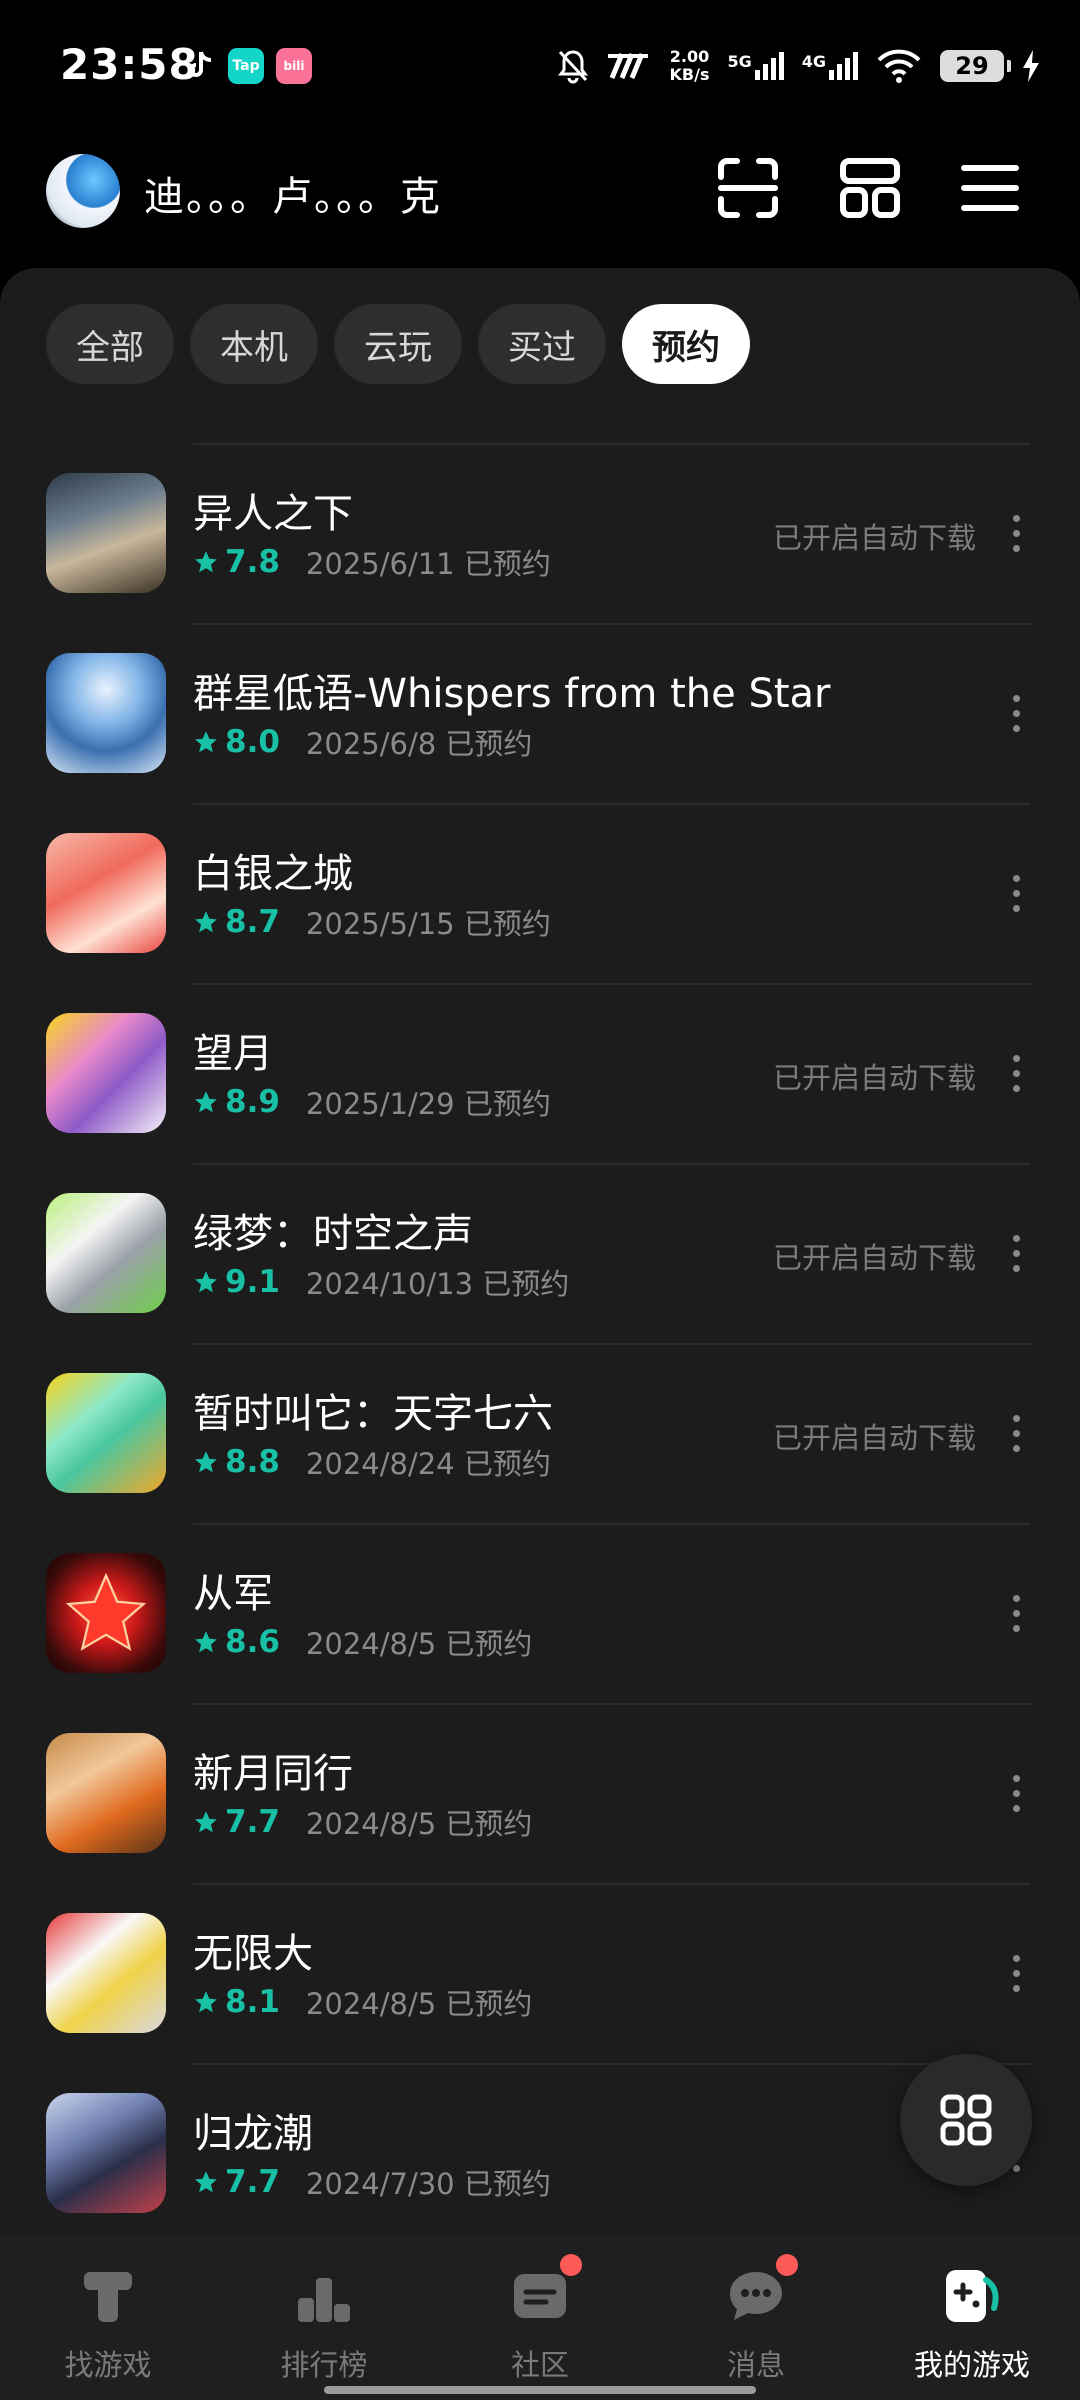 This screenshot has height=2400, width=1080. I want to click on rating-value: 8.6, so click(252, 1642).